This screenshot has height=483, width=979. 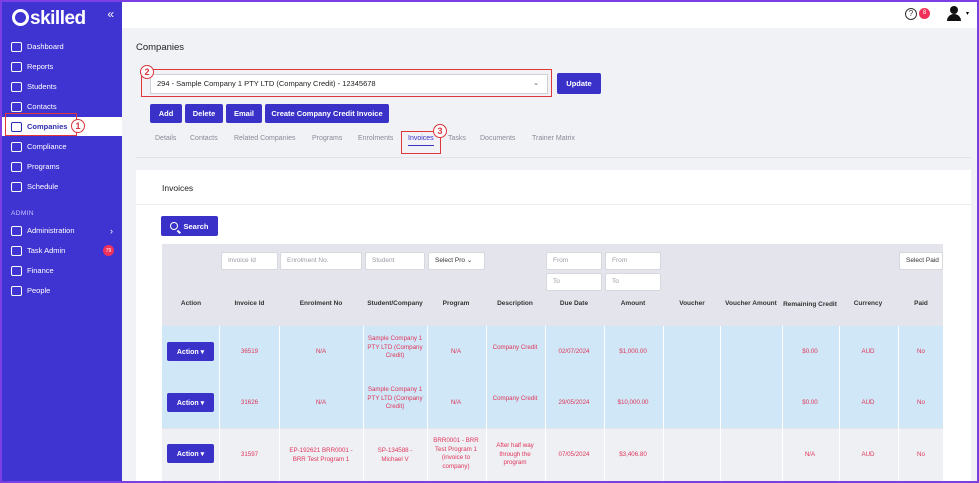 I want to click on cell-invoice-id: 36519, so click(x=249, y=352).